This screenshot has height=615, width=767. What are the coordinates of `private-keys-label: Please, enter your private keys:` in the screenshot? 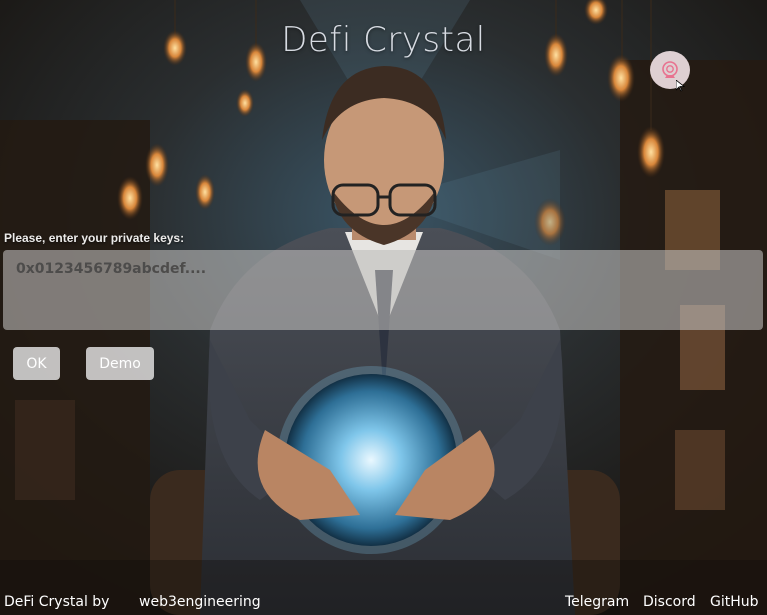 It's located at (94, 238).